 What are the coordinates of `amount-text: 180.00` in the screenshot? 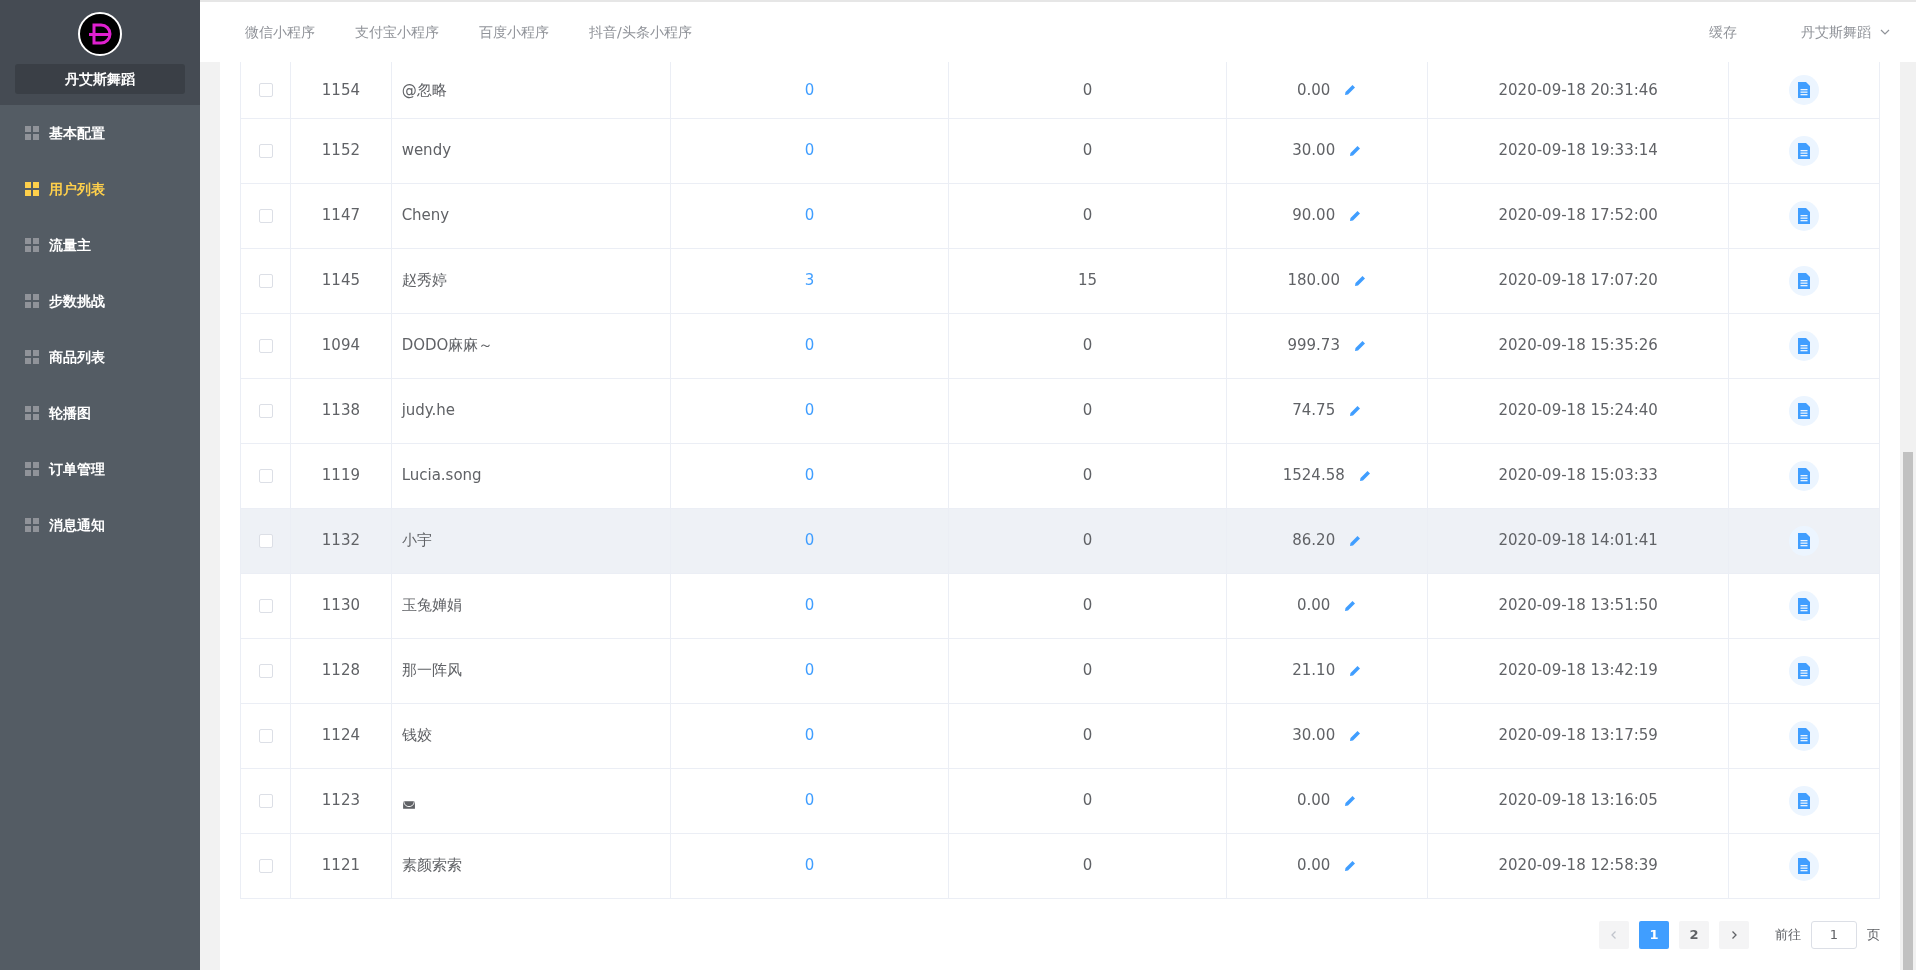 It's located at (1313, 280).